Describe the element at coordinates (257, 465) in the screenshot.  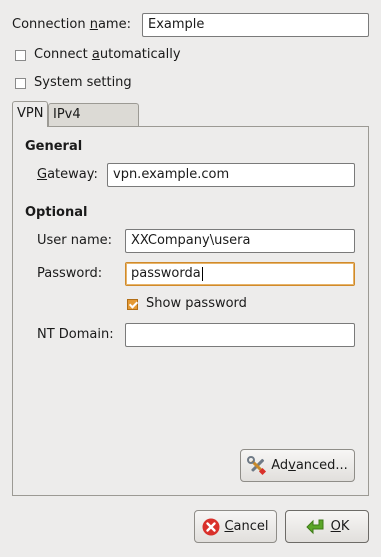
I see `tools-icon` at that location.